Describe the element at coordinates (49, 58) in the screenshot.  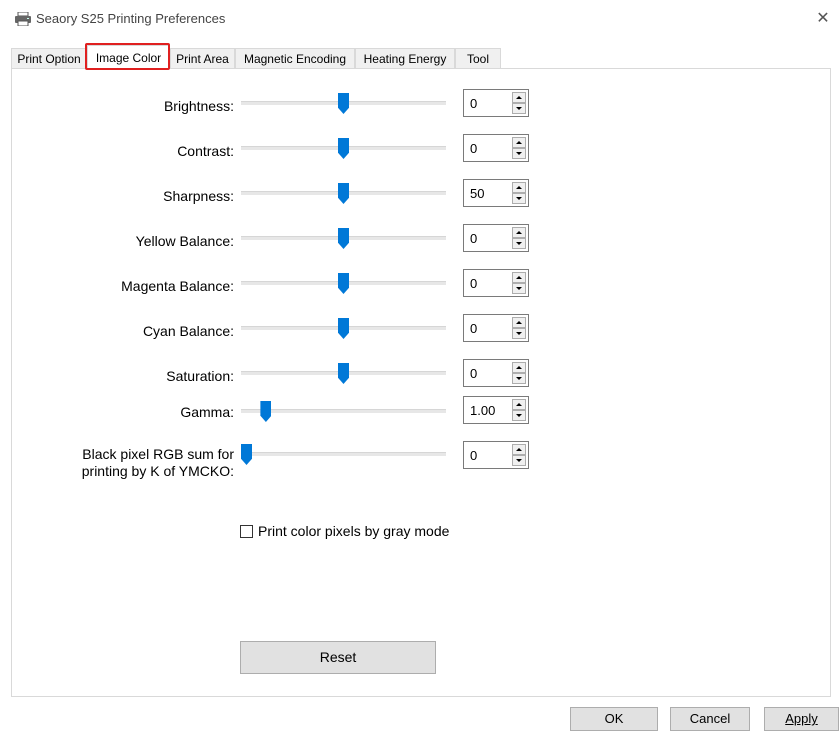
I see `tab-print-option: Print Option` at that location.